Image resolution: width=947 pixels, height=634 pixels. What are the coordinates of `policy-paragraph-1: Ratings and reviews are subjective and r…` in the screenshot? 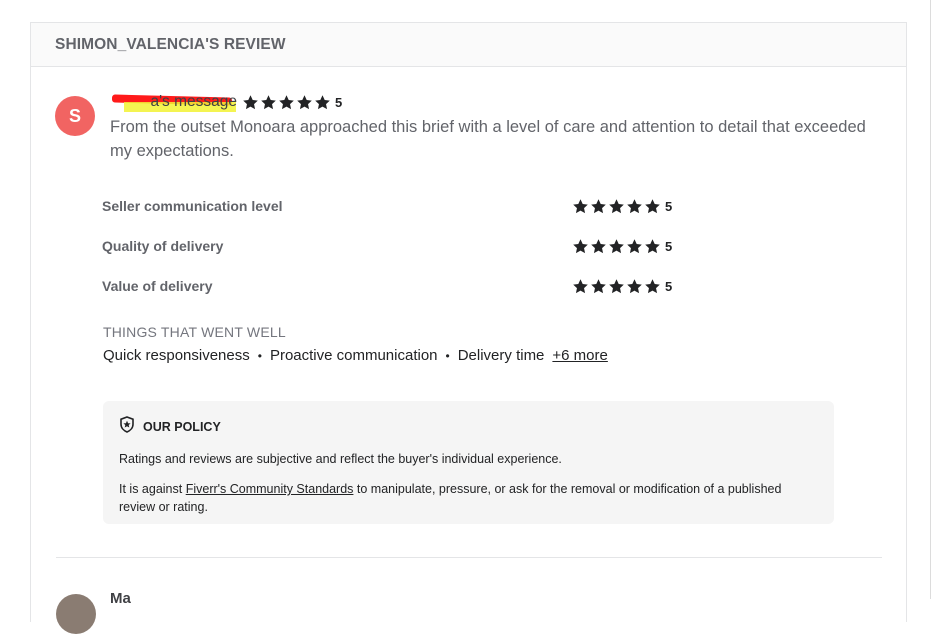 It's located at (340, 459).